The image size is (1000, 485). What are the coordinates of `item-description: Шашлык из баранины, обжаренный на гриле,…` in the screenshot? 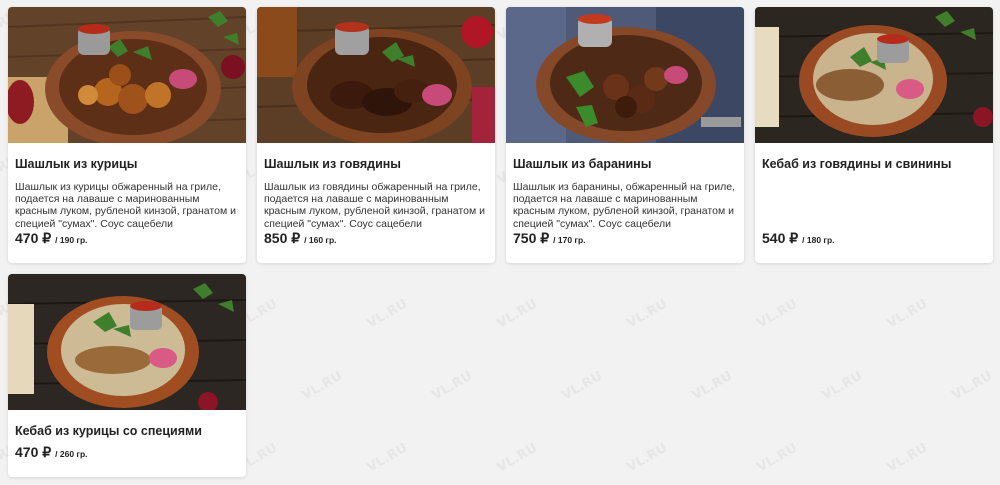 It's located at (624, 205).